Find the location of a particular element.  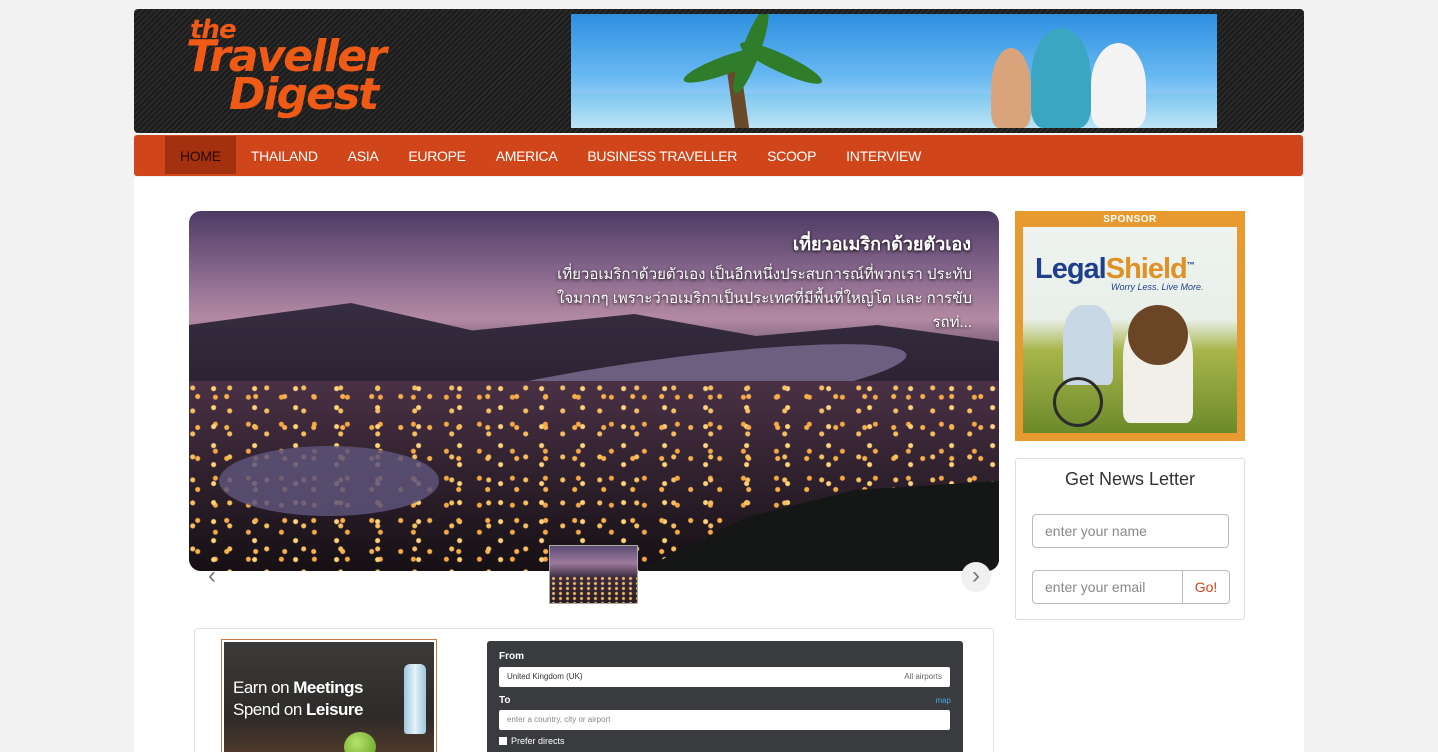

from-field: United Kingdom (UK) All airports is located at coordinates (724, 677).